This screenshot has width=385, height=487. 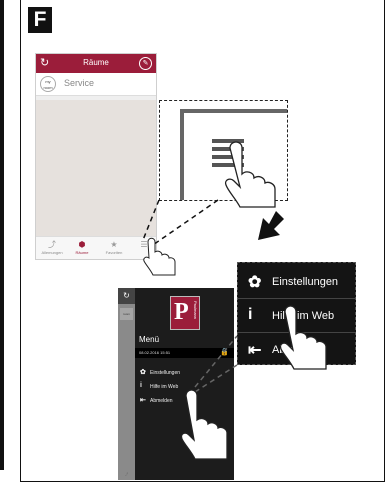 I want to click on app-header: ↻ Räume ✎, so click(x=96, y=63).